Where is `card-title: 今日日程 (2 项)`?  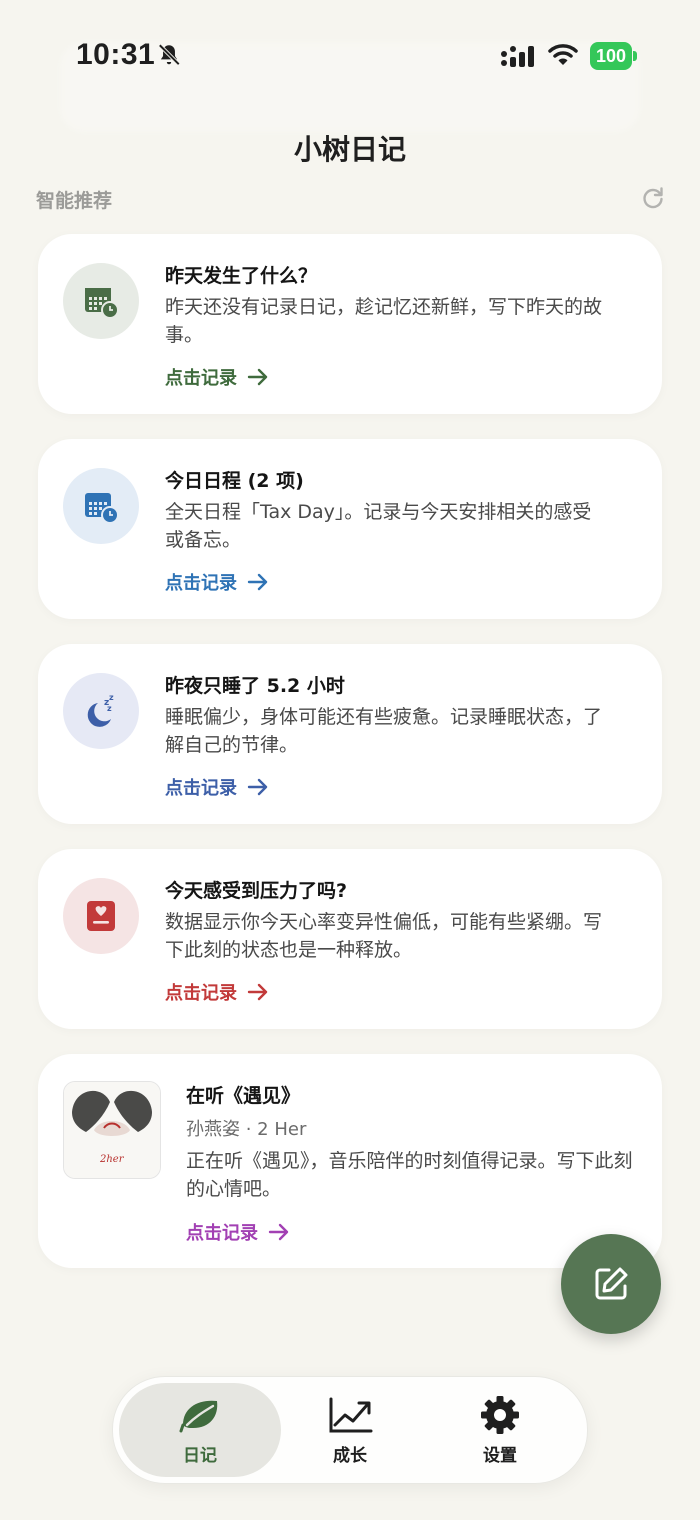
card-title: 今日日程 (2 项) is located at coordinates (234, 481).